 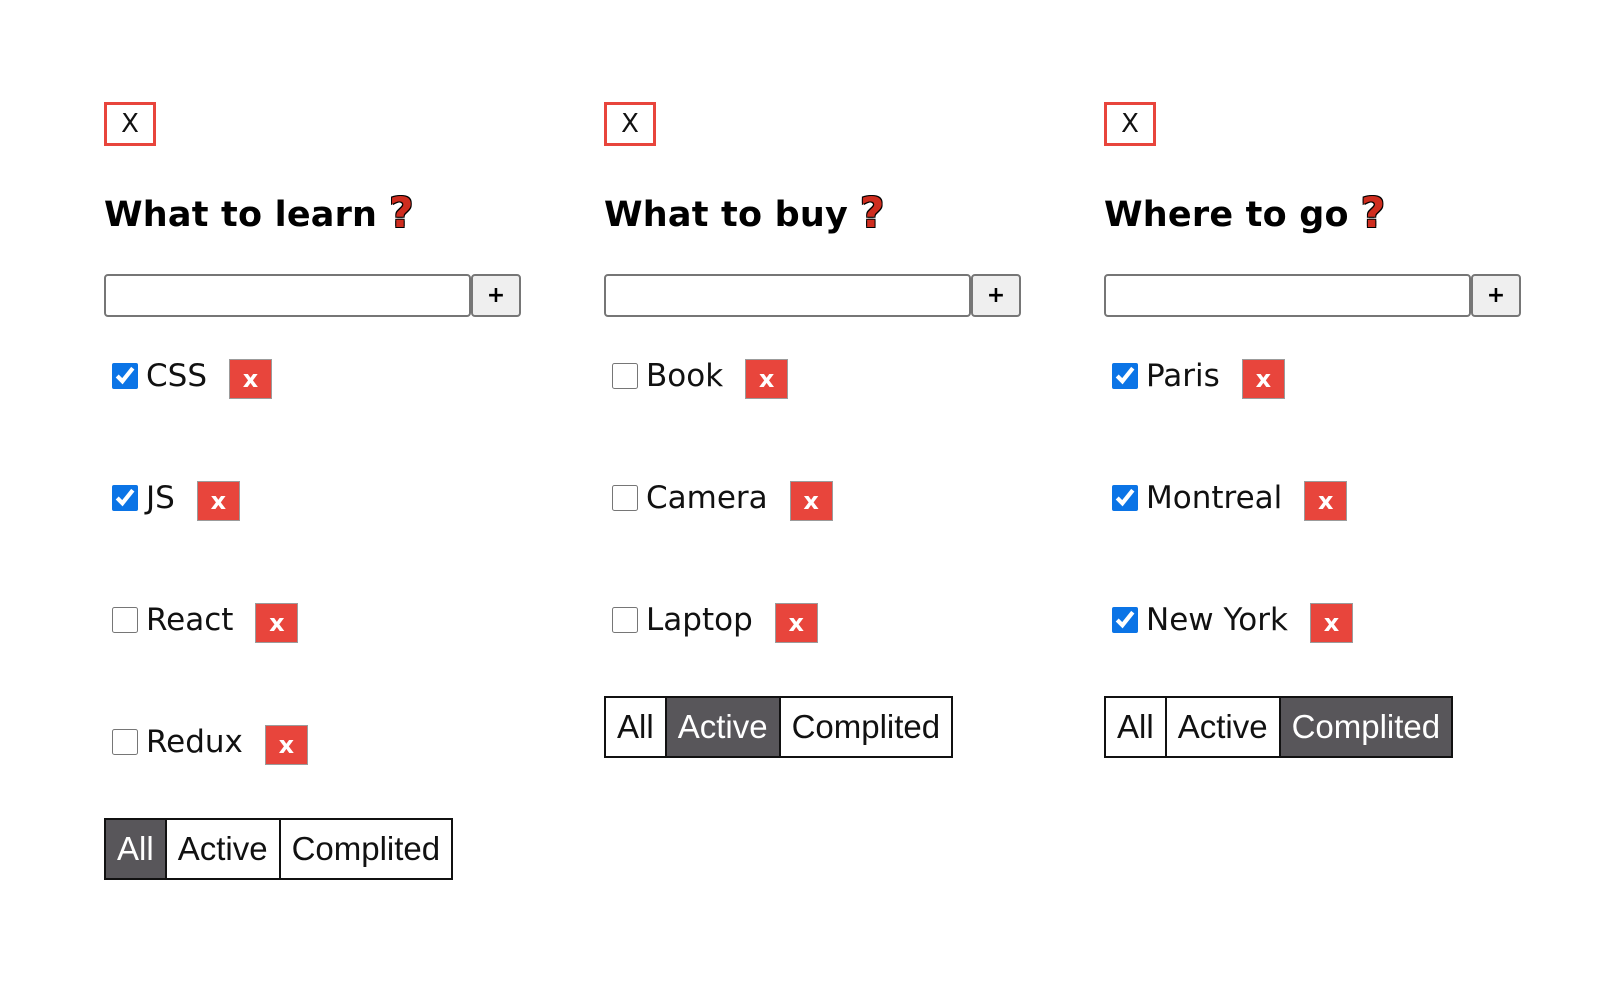 I want to click on task-item: Camera x, so click(x=824, y=540).